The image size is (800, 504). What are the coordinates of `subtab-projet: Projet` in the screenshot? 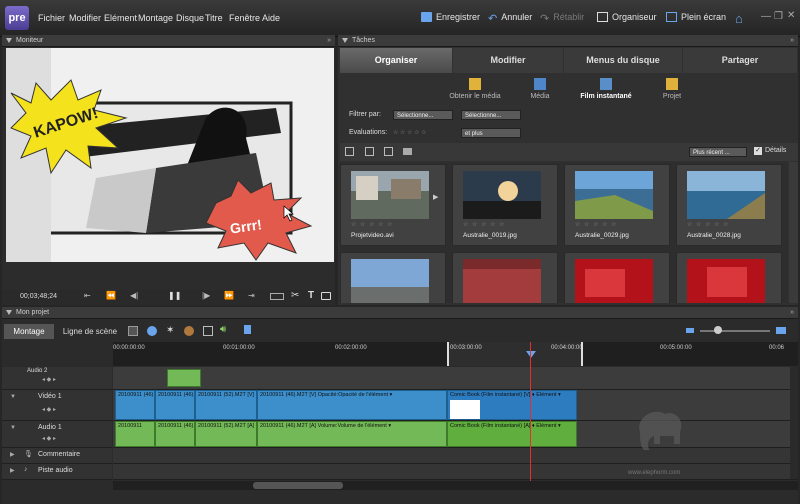 It's located at (672, 89).